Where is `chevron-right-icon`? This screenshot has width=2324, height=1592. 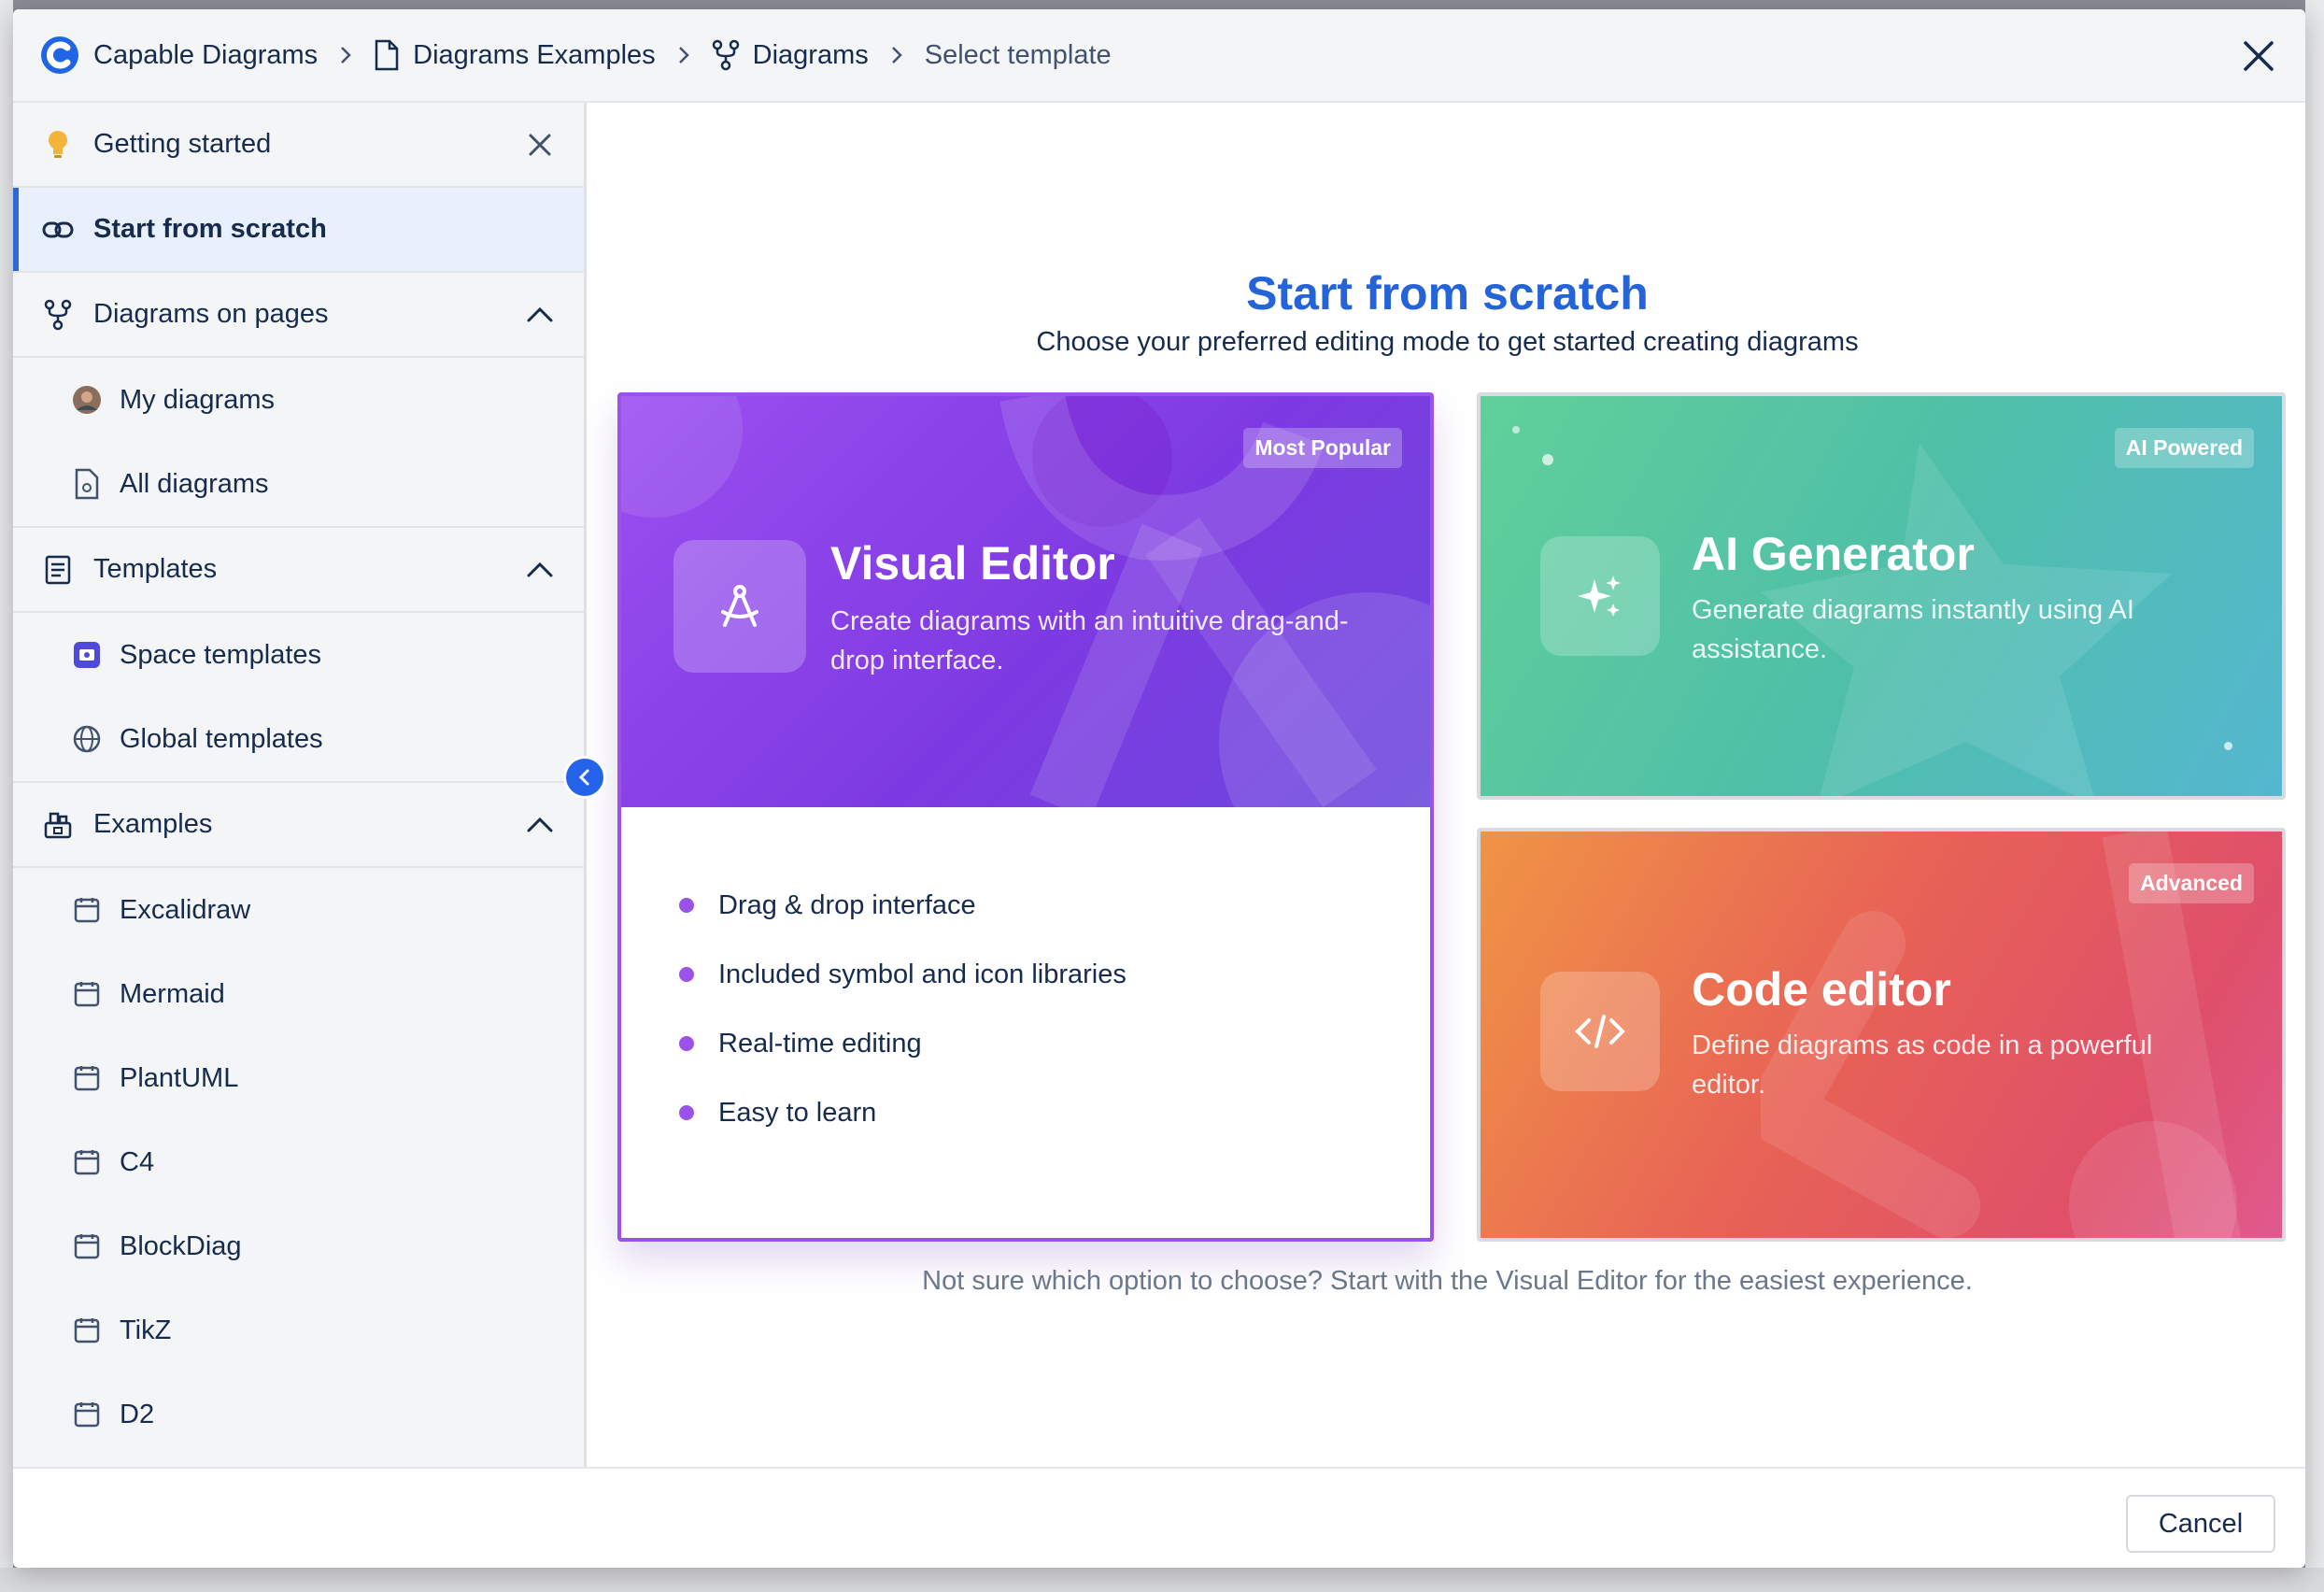 chevron-right-icon is located at coordinates (896, 55).